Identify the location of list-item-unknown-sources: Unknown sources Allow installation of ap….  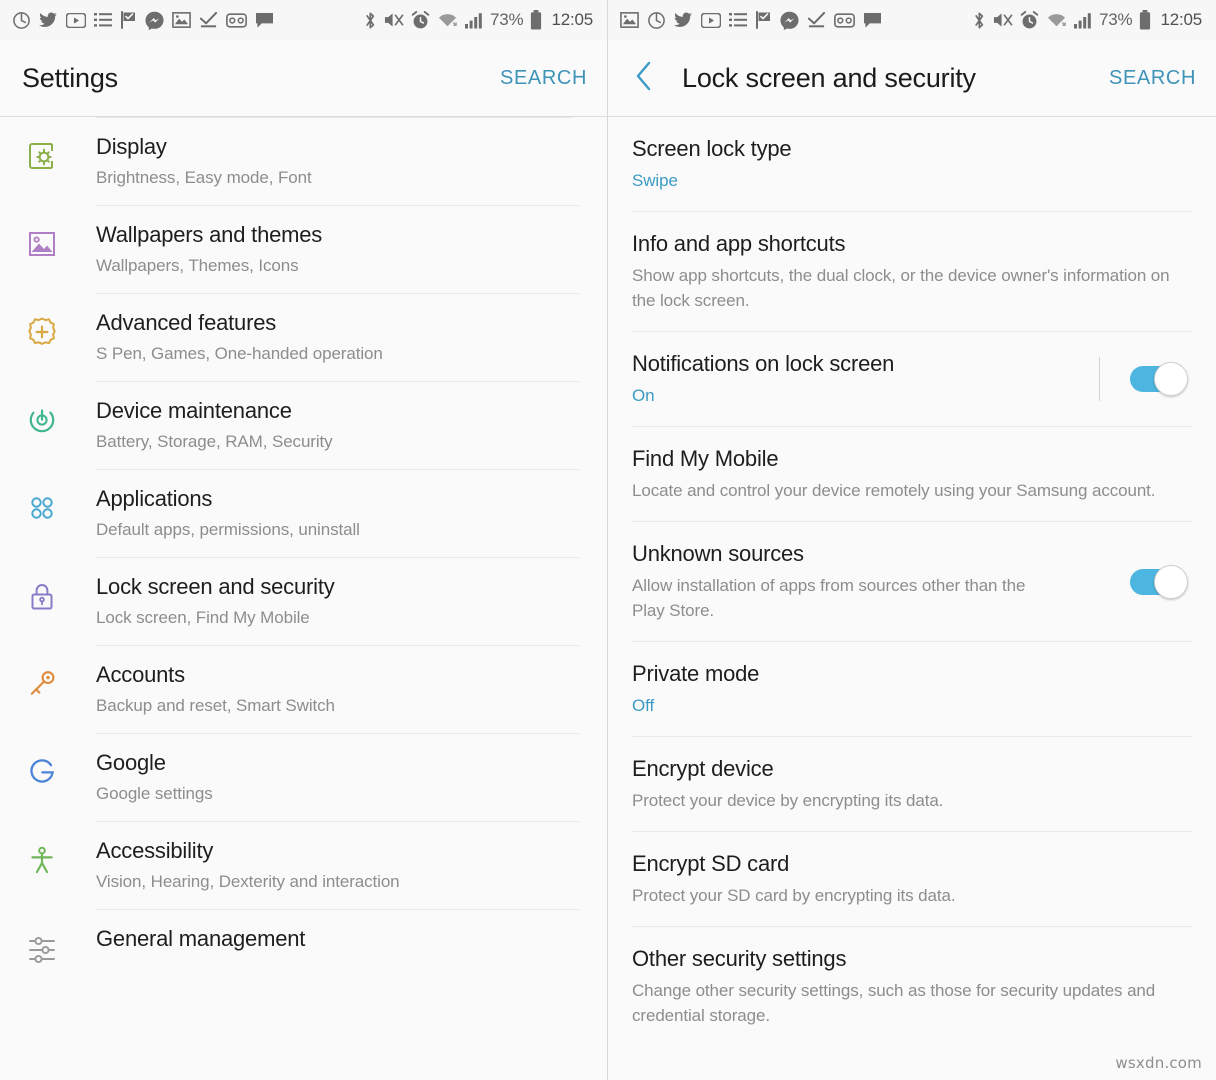
(912, 581).